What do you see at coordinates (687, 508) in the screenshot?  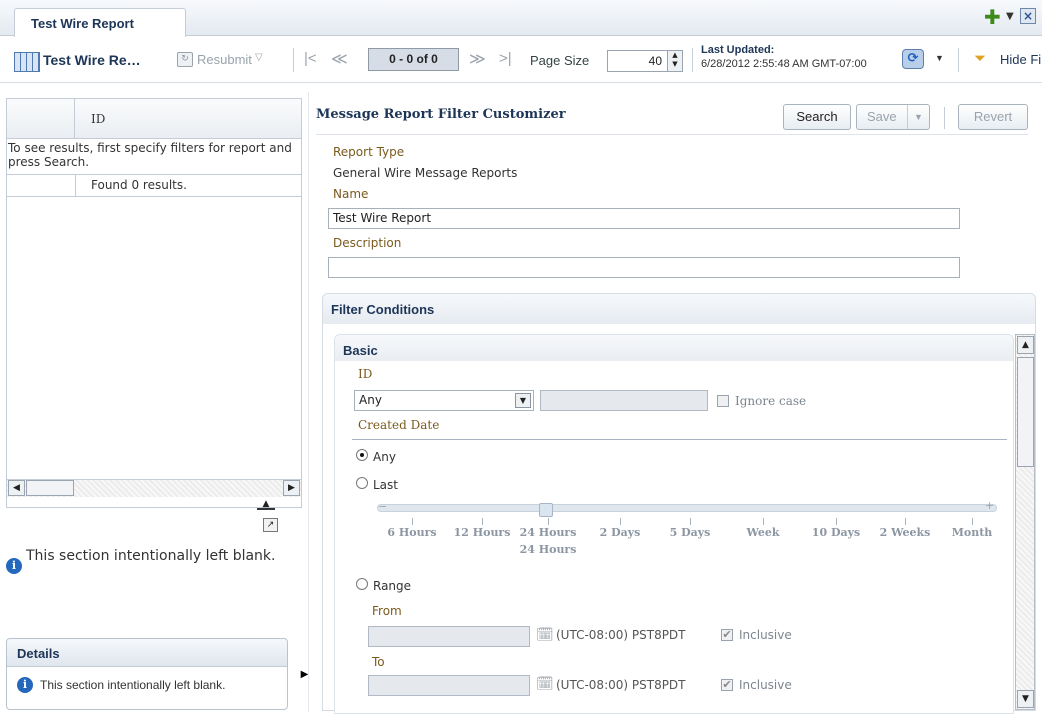 I see `last-range-slider` at bounding box center [687, 508].